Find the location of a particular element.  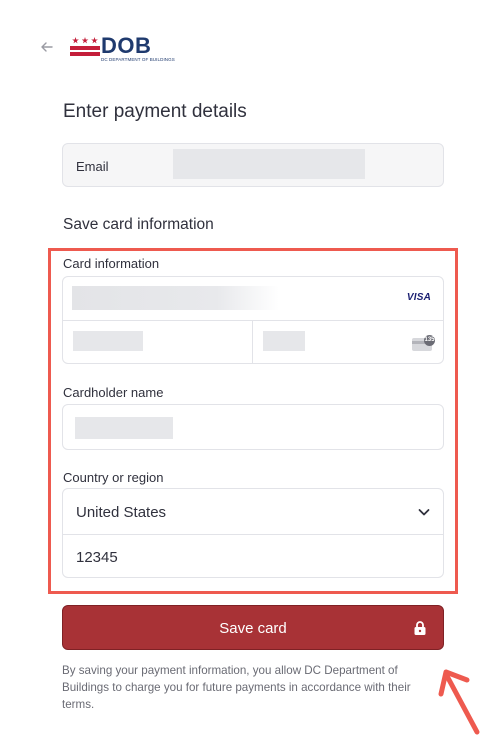

cardholder-name-input is located at coordinates (253, 427).